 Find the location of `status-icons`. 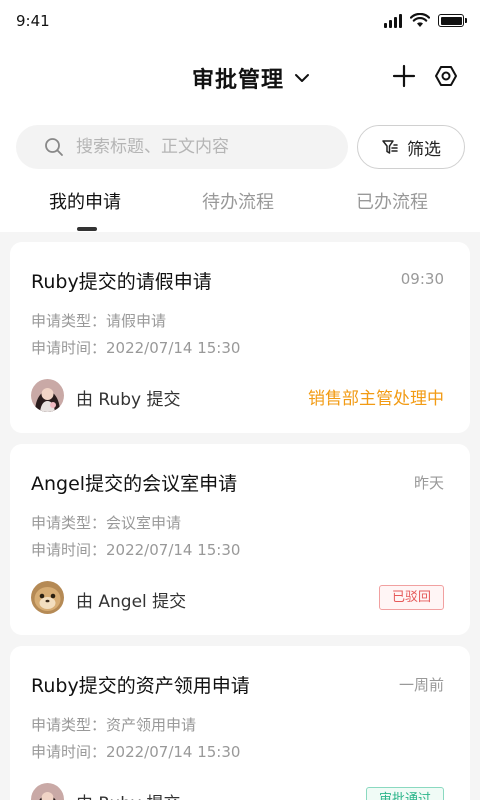

status-icons is located at coordinates (425, 20).